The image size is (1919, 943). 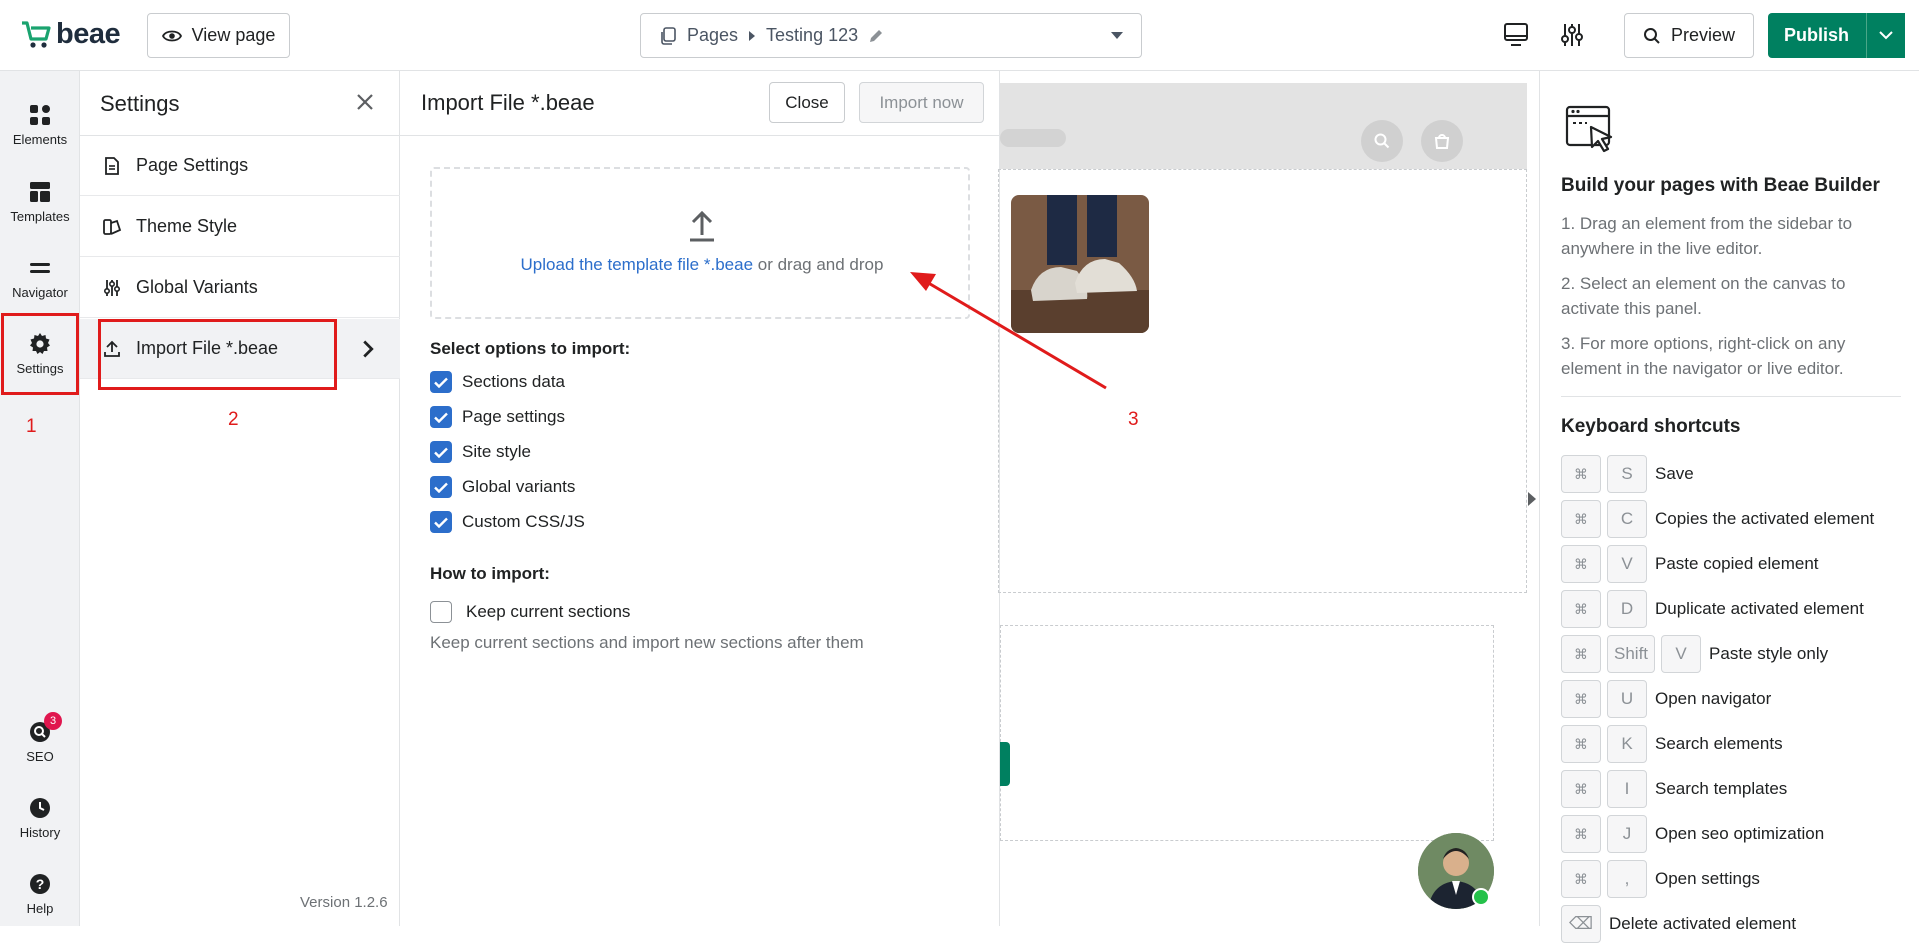 I want to click on green-button-fragment, so click(x=1005, y=764).